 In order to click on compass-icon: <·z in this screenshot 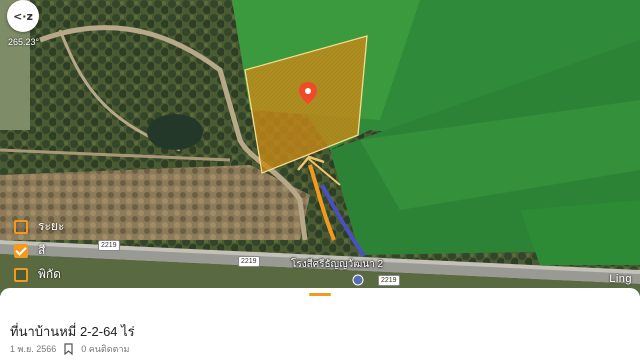, I will do `click(23, 16)`.